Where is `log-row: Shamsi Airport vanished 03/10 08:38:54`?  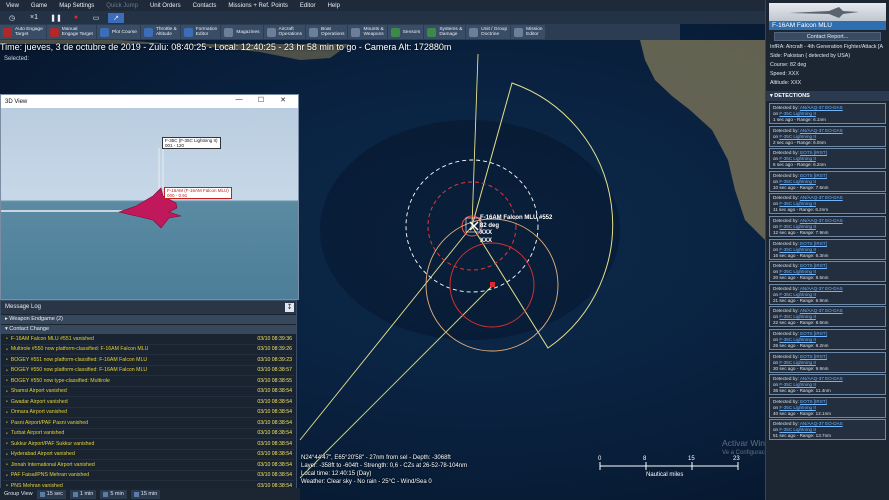 log-row: Shamsi Airport vanished 03/10 08:38:54 is located at coordinates (148, 392).